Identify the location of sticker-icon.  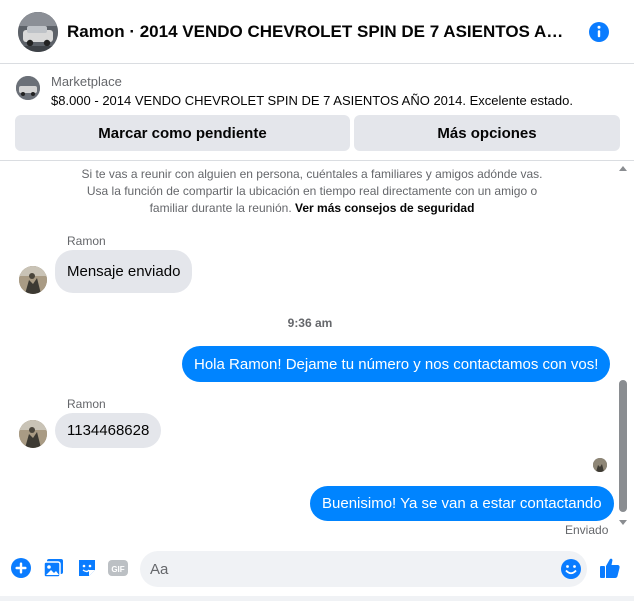
(87, 568).